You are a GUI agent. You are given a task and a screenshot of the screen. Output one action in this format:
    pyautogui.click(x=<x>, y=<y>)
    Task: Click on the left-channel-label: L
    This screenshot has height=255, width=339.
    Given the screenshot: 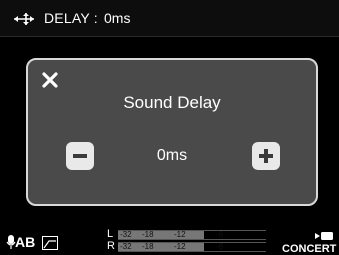 What is the action you would take?
    pyautogui.click(x=110, y=234)
    